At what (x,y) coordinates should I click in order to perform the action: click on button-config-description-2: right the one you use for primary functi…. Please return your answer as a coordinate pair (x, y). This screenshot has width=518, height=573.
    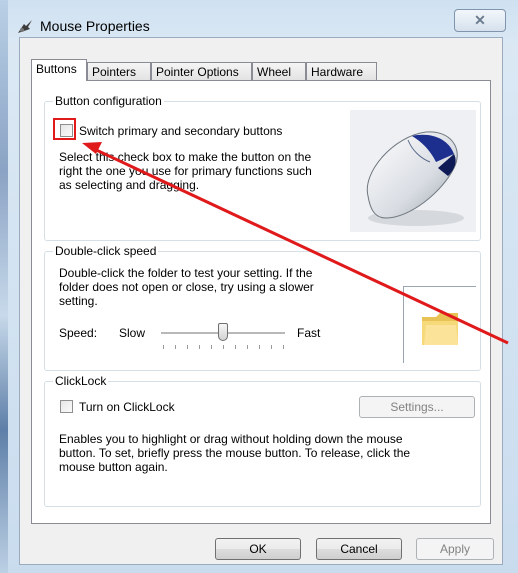
    Looking at the image, I should click on (185, 171).